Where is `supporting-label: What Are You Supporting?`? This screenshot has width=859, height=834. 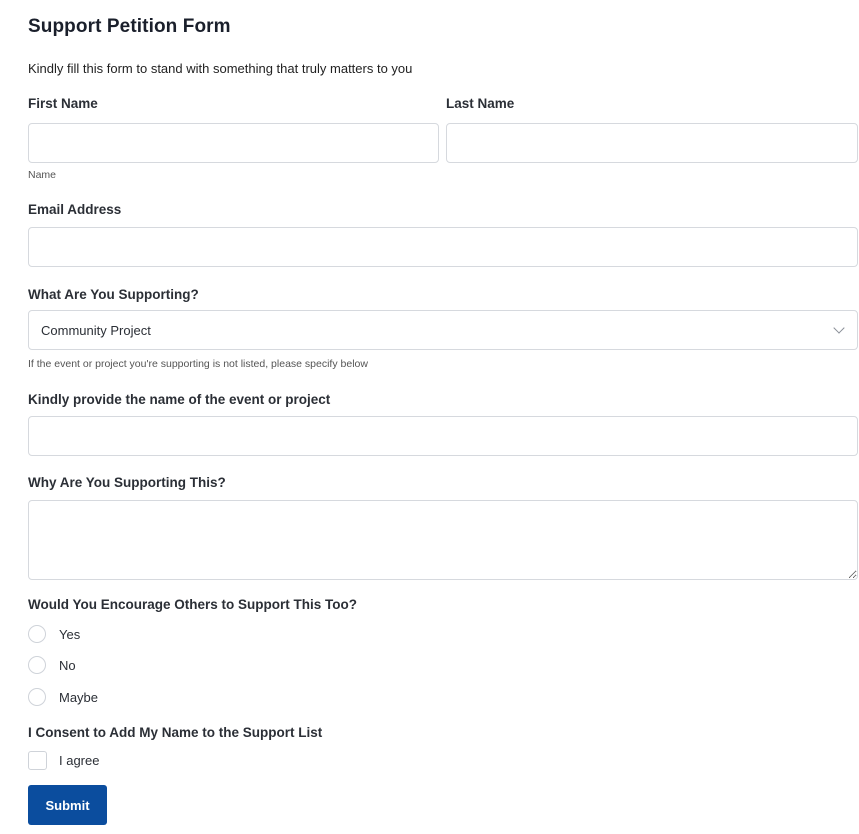 supporting-label: What Are You Supporting? is located at coordinates (113, 294).